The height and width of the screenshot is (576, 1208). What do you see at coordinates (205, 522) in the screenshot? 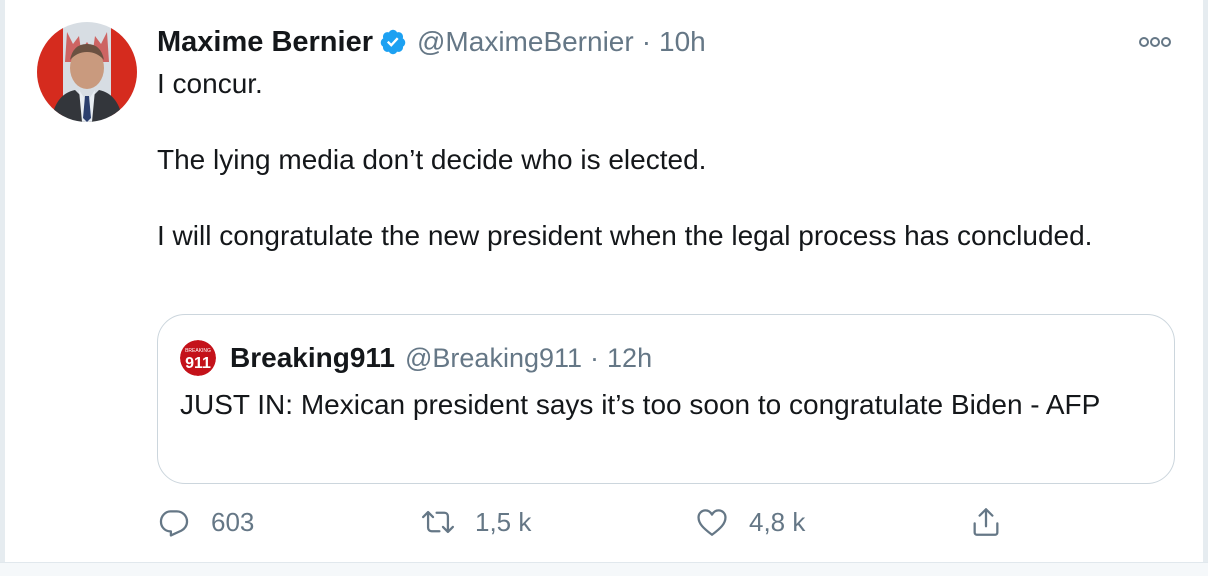
I see `reply-button: 603` at bounding box center [205, 522].